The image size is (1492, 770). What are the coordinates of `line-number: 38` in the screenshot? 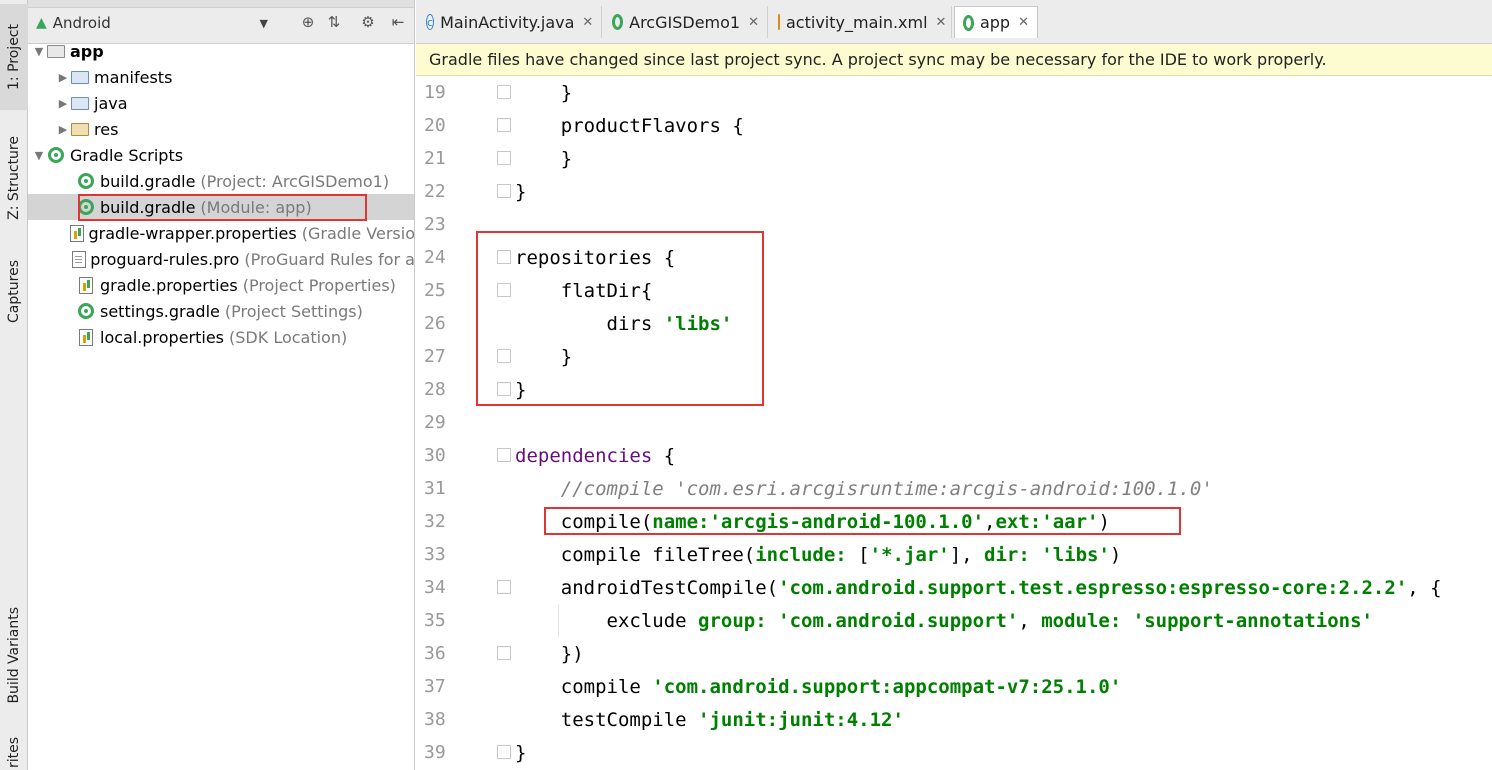 It's located at (435, 719).